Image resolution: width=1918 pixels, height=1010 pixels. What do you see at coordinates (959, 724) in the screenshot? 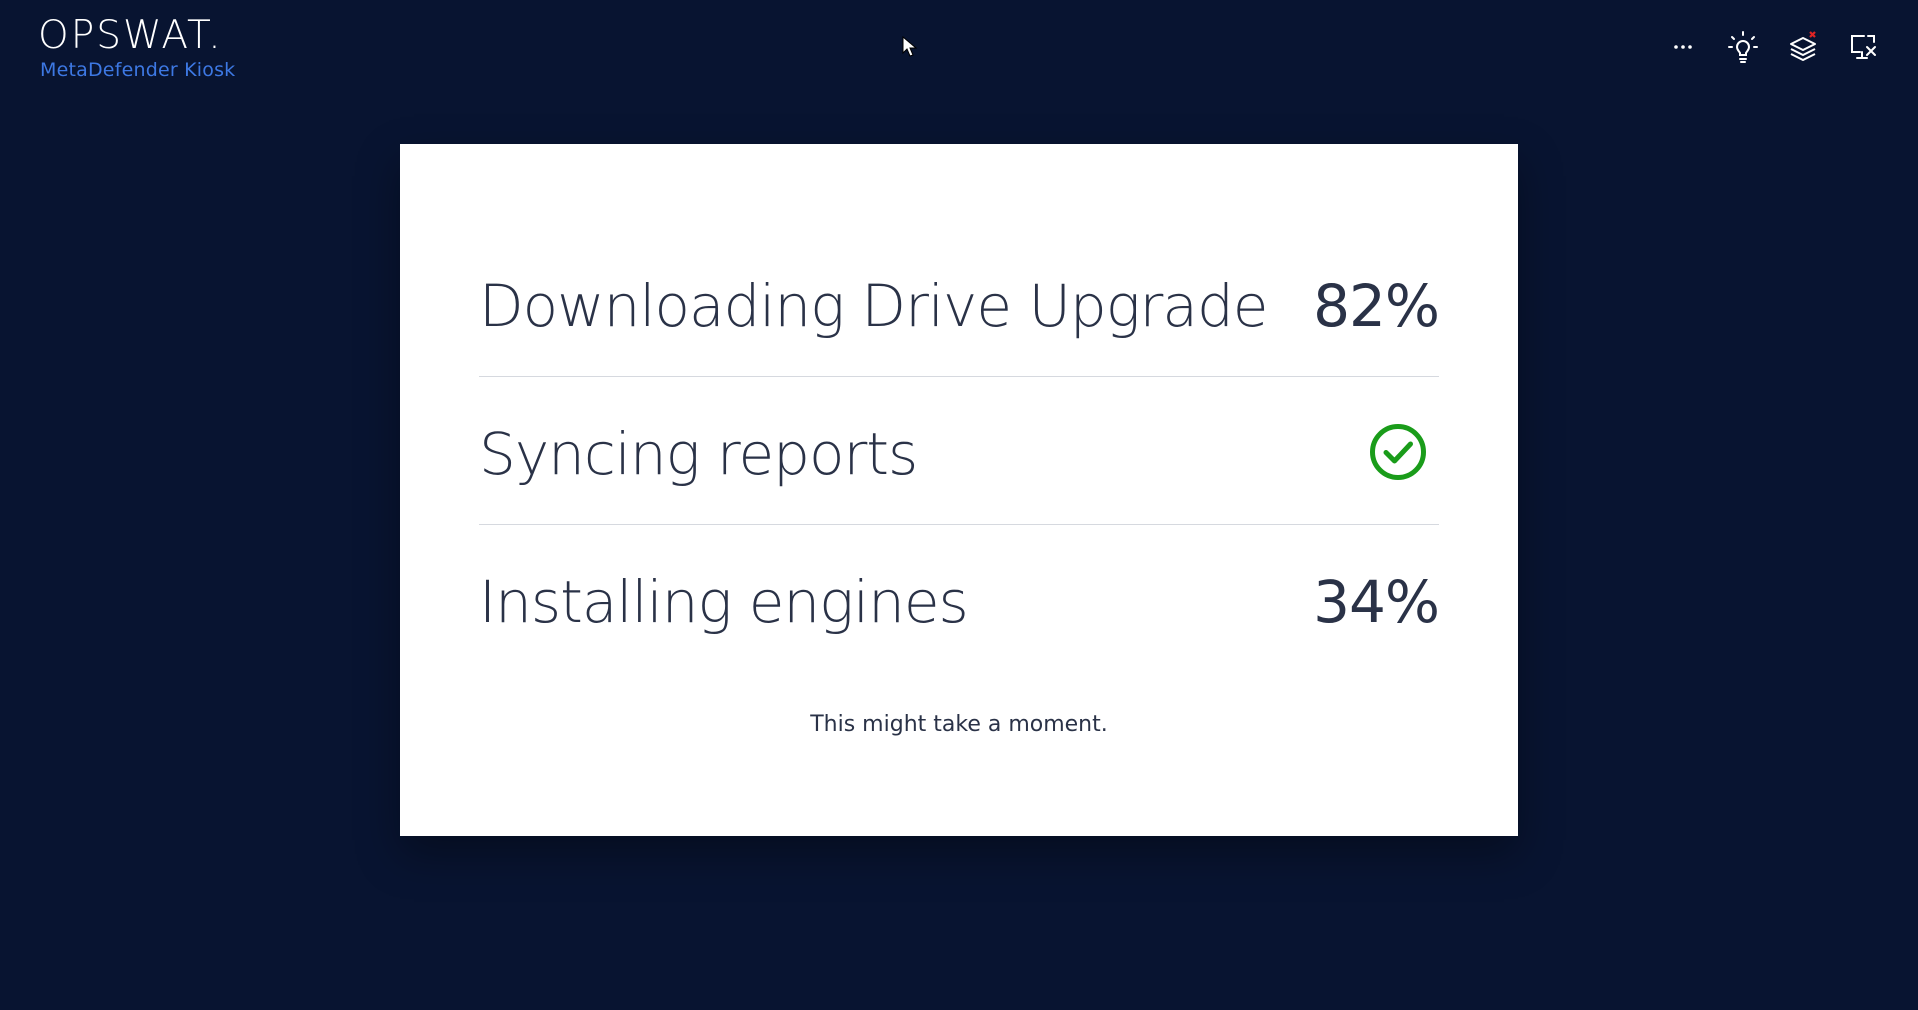
I see `wait-note: This might take a moment.` at bounding box center [959, 724].